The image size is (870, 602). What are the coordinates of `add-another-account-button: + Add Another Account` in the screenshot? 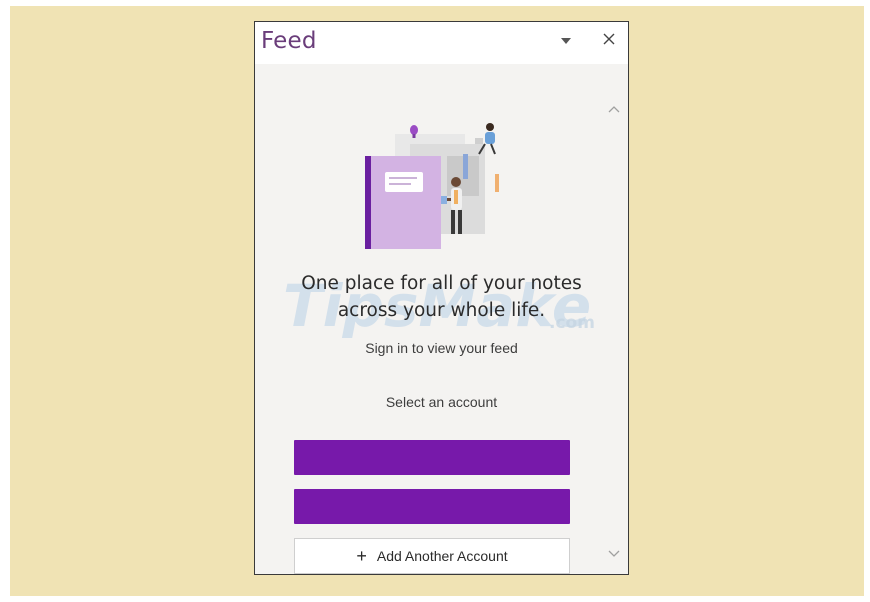 It's located at (432, 556).